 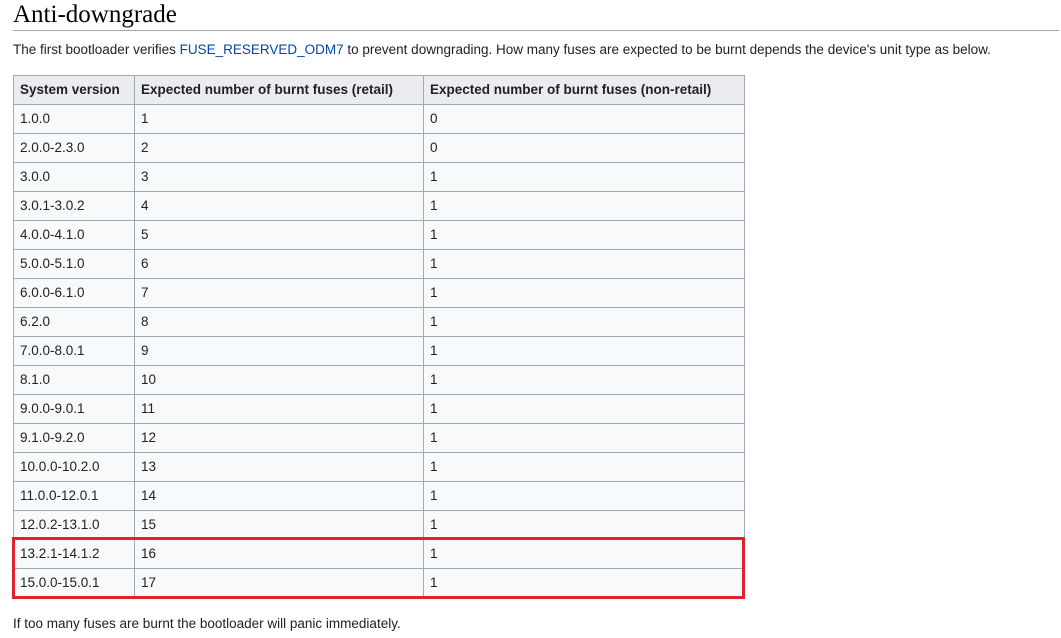 What do you see at coordinates (279, 583) in the screenshot?
I see `cell-retail-fuses: 17` at bounding box center [279, 583].